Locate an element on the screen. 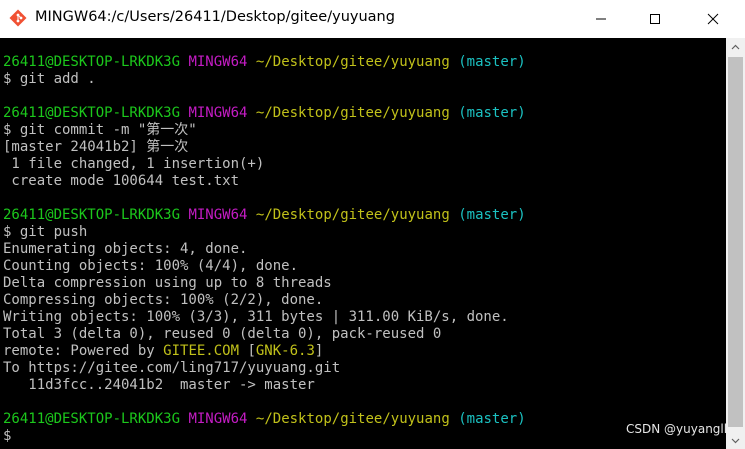 The width and height of the screenshot is (745, 449). scroll-up-button is located at coordinates (735, 46).